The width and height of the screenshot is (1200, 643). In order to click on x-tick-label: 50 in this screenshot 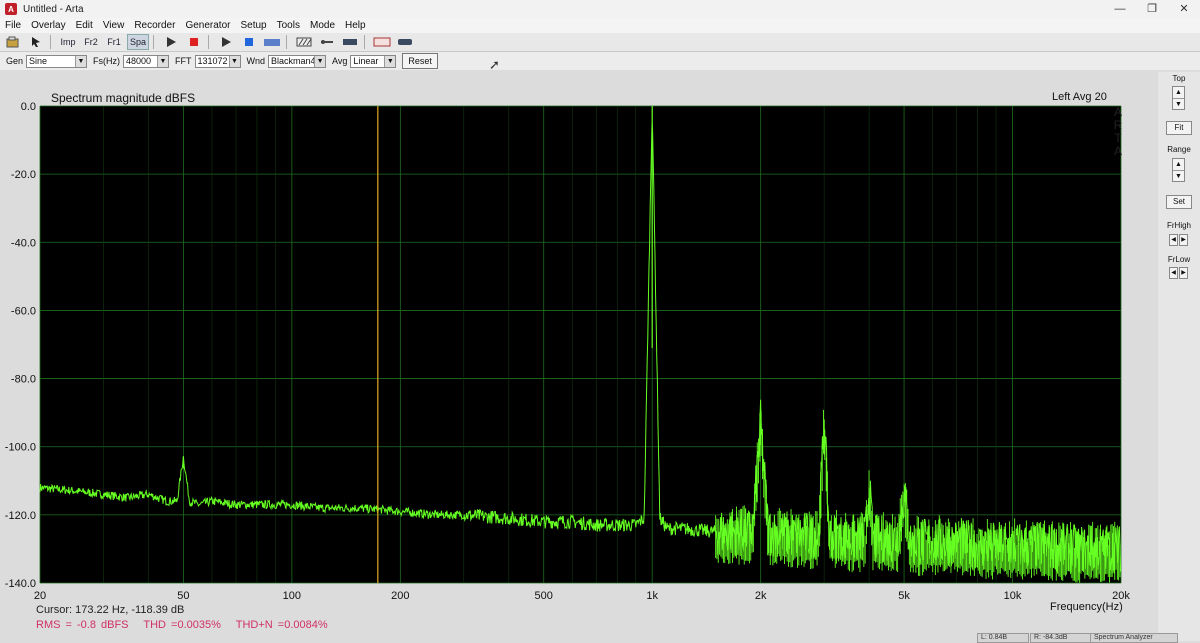, I will do `click(183, 596)`.